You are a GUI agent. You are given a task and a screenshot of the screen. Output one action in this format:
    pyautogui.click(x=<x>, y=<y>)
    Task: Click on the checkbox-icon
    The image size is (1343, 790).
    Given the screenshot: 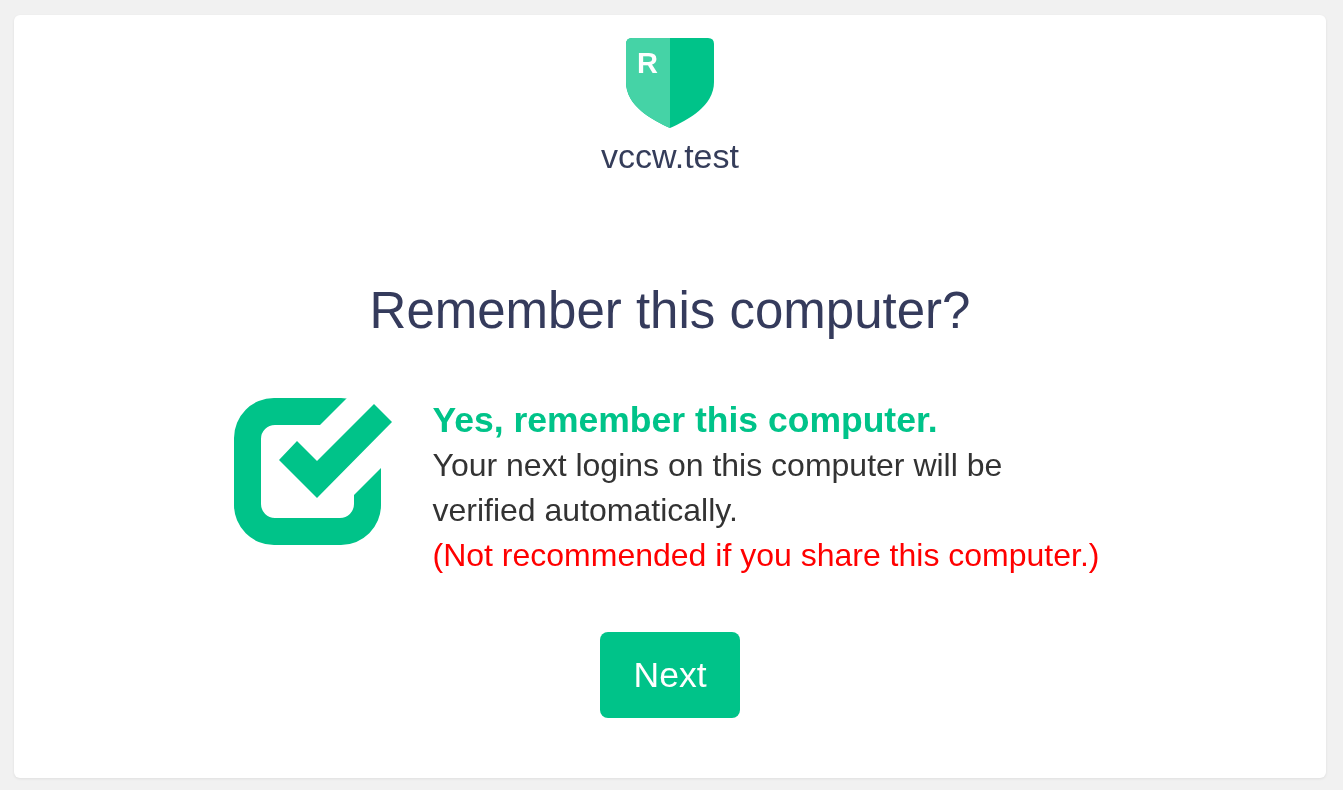 What is the action you would take?
    pyautogui.click(x=312, y=471)
    